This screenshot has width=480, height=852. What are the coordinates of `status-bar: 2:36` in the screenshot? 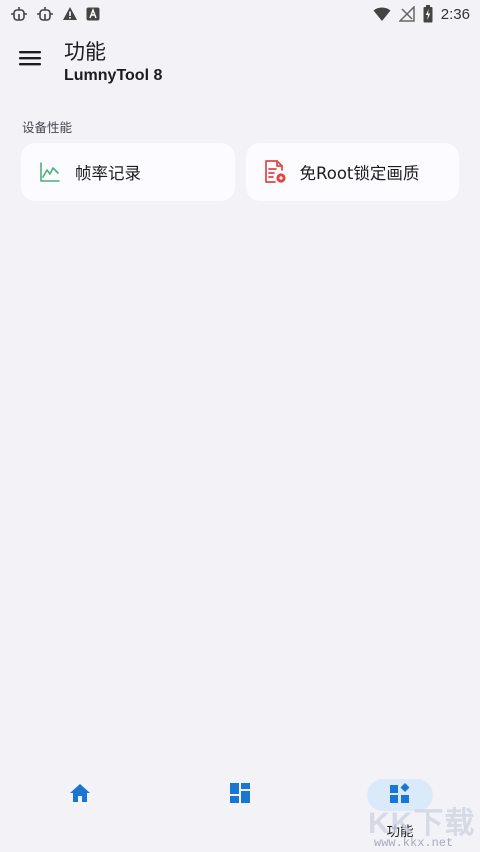 It's located at (240, 14).